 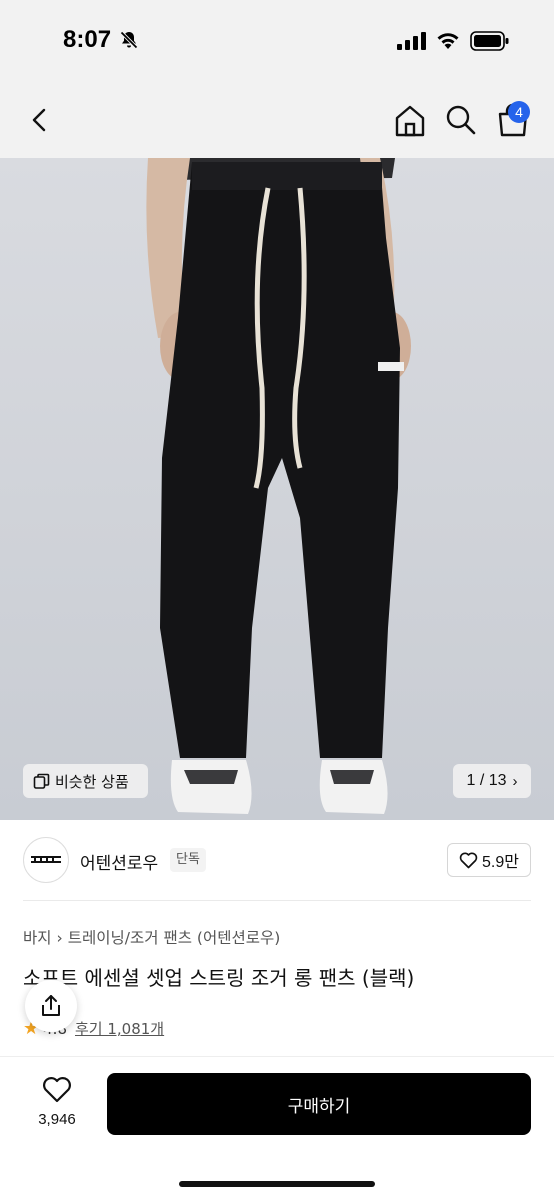 What do you see at coordinates (40, 120) in the screenshot?
I see `back-arrow-icon` at bounding box center [40, 120].